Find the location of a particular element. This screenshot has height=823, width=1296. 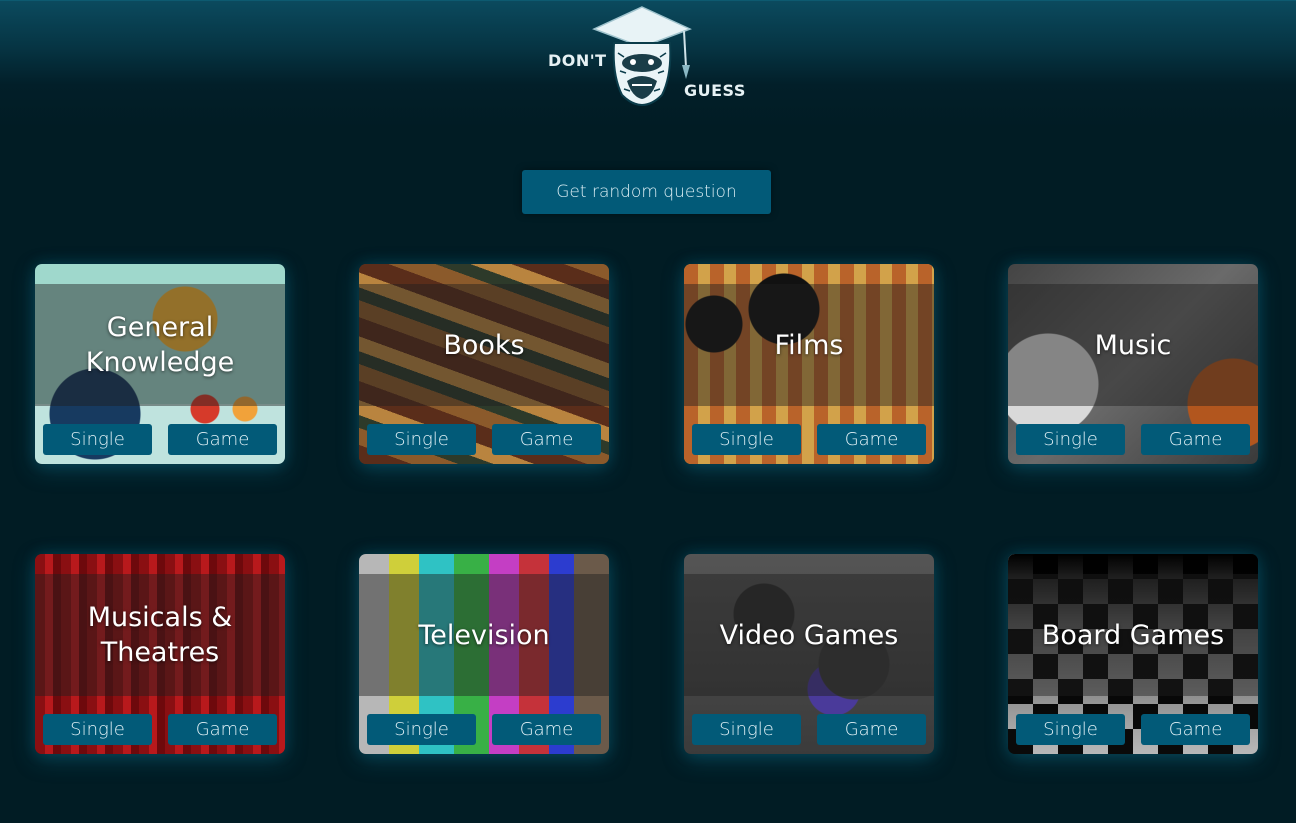

category-card-music: Music Single Game is located at coordinates (1133, 364).